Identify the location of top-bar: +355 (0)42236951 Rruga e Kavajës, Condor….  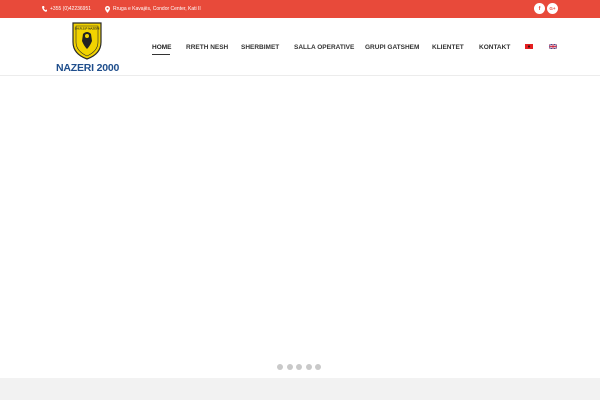
(300, 9).